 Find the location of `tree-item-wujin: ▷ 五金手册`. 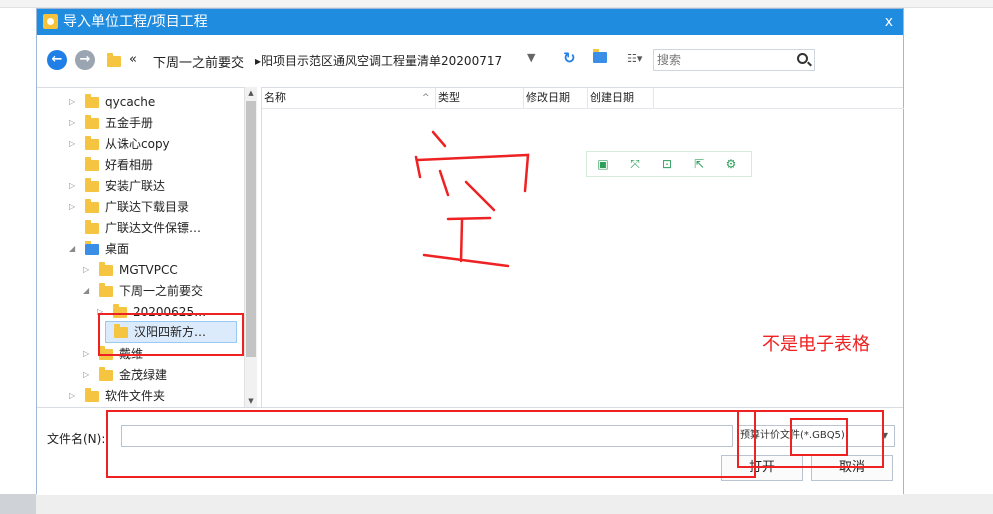

tree-item-wujin: ▷ 五金手册 is located at coordinates (154, 123).